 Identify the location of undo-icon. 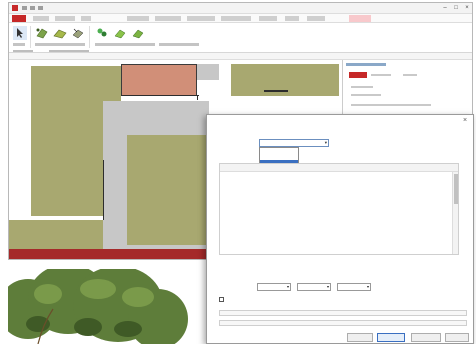
(32, 8).